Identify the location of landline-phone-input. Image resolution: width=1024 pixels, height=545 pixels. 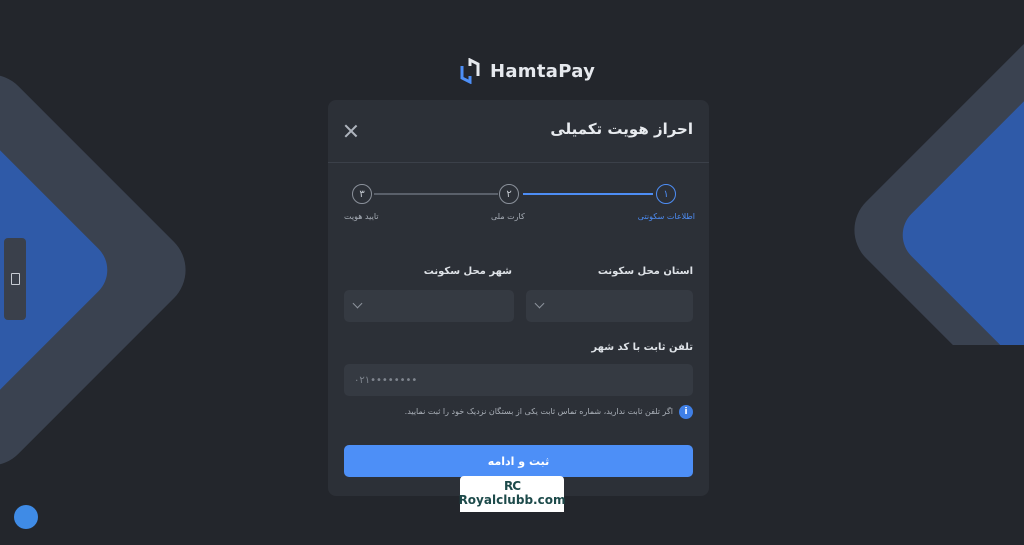
(518, 380).